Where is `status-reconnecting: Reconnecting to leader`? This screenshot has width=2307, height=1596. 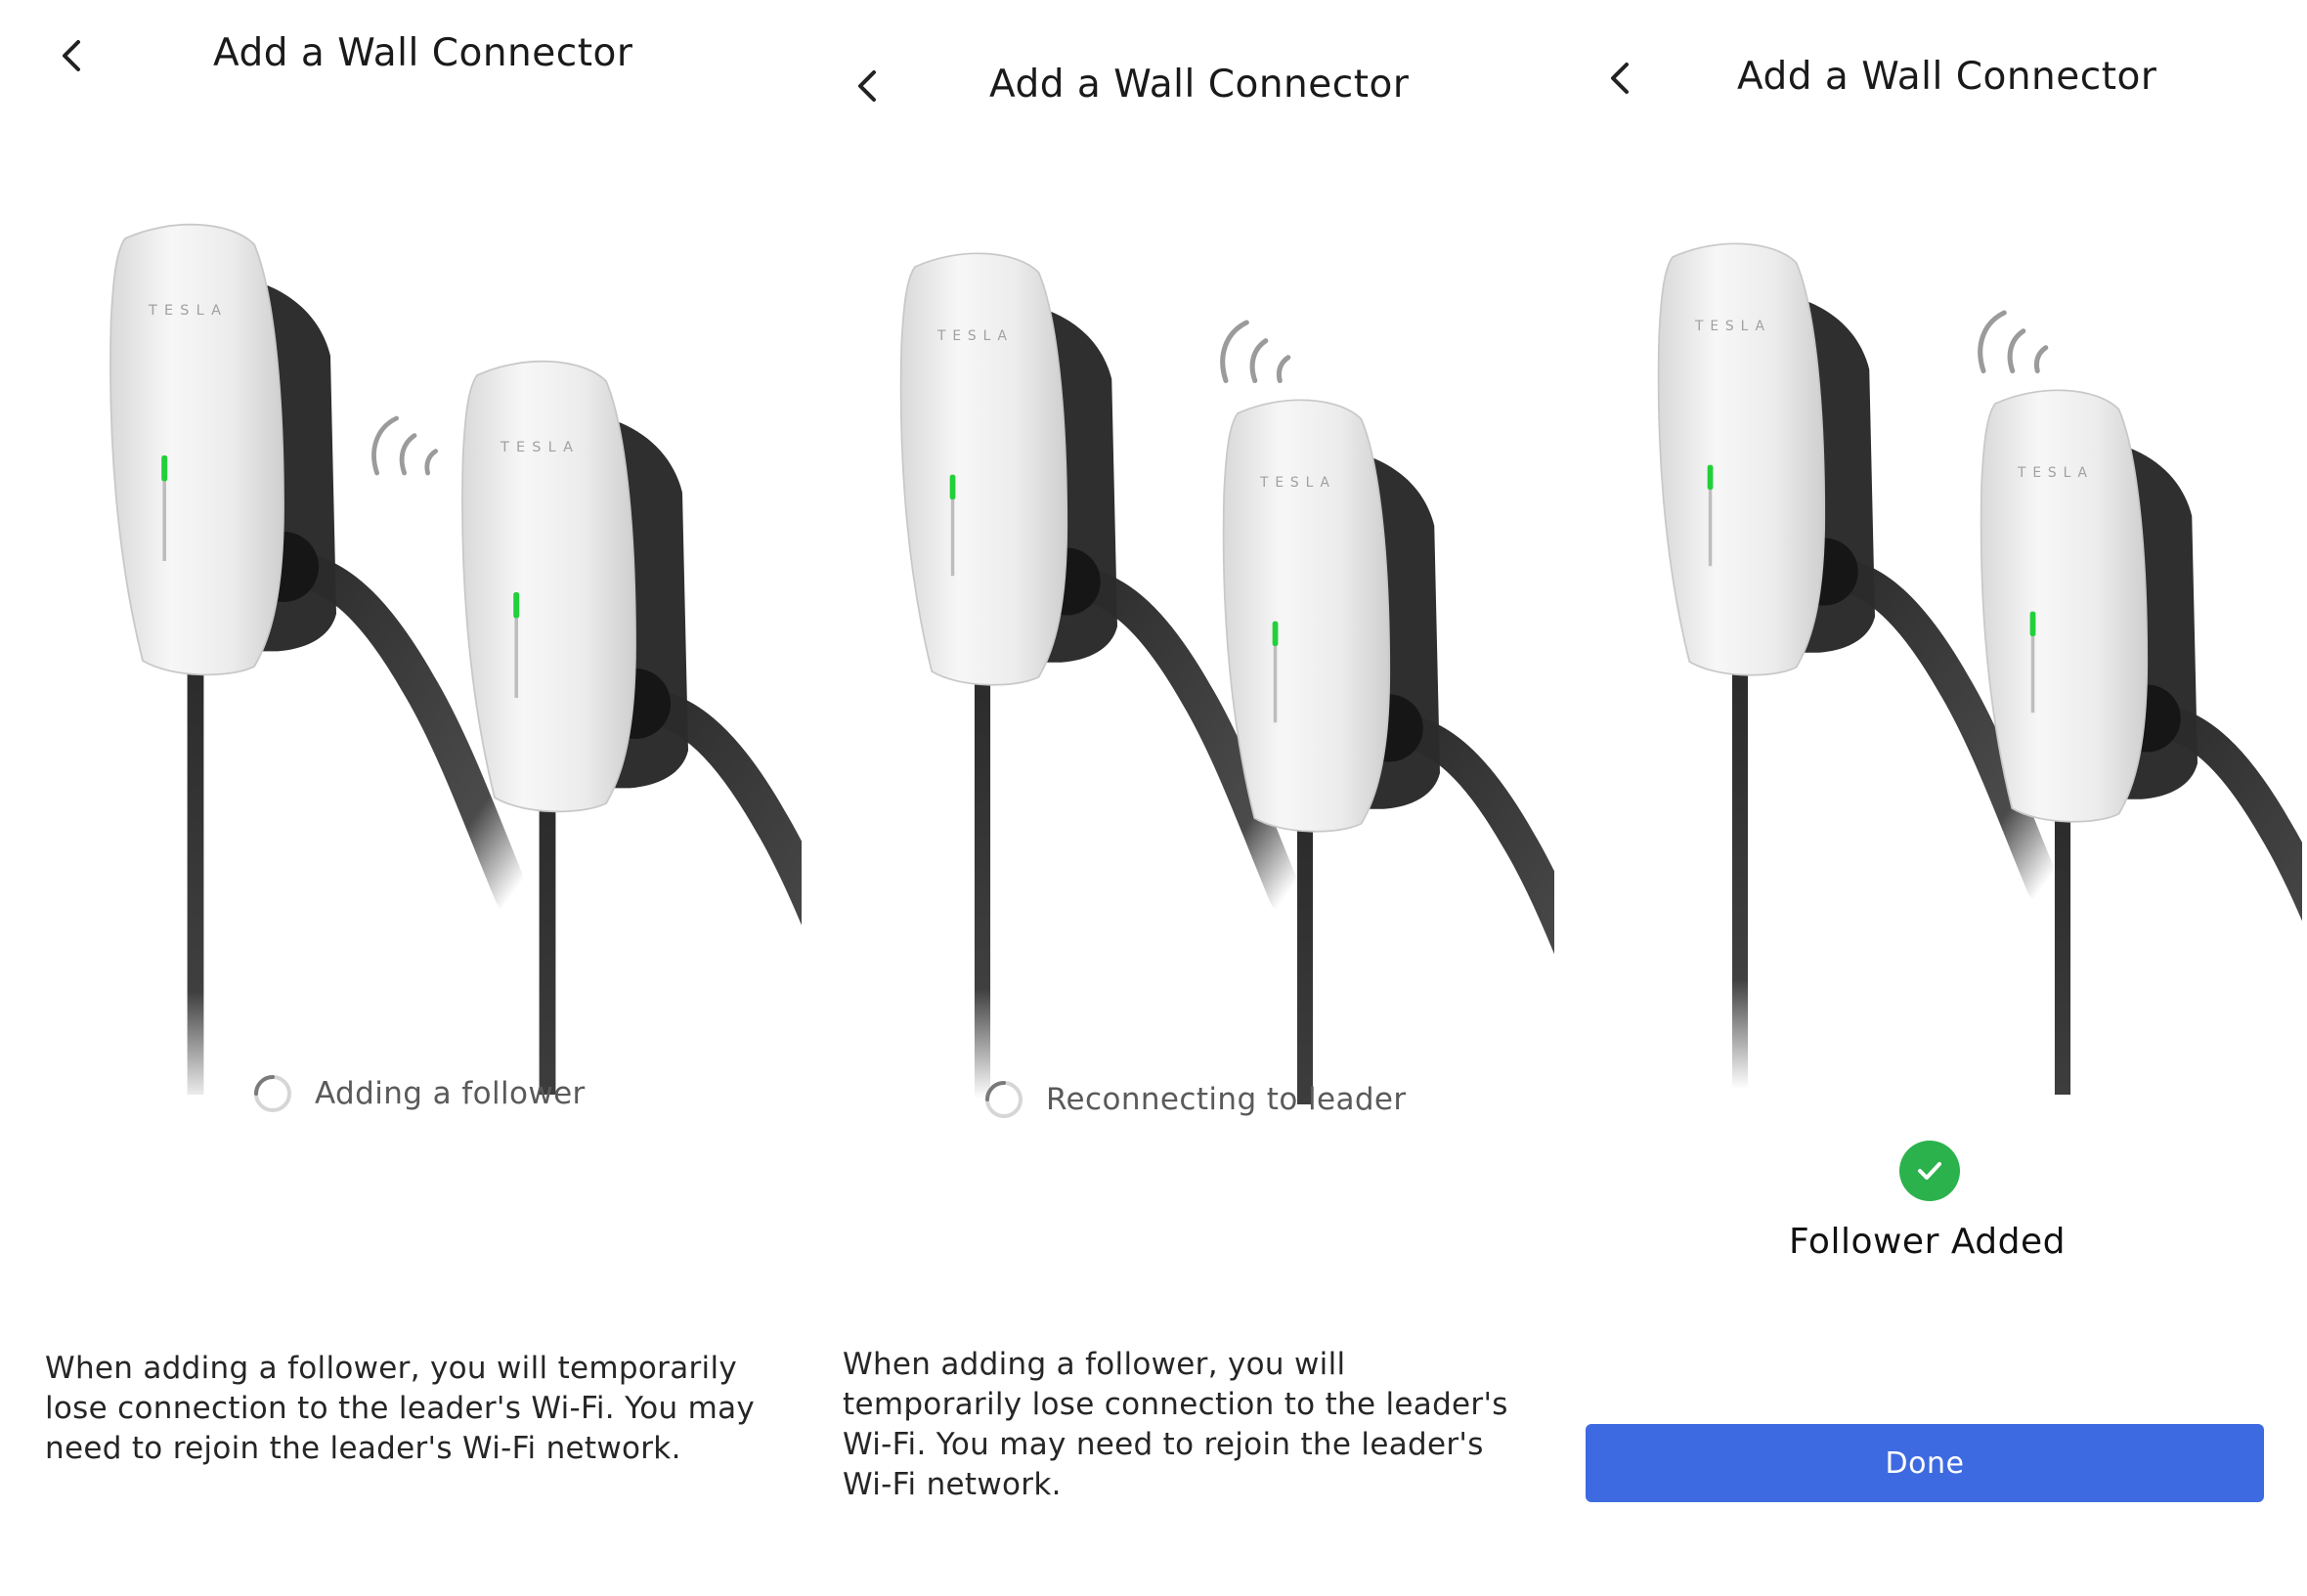
status-reconnecting: Reconnecting to leader is located at coordinates (1195, 1099).